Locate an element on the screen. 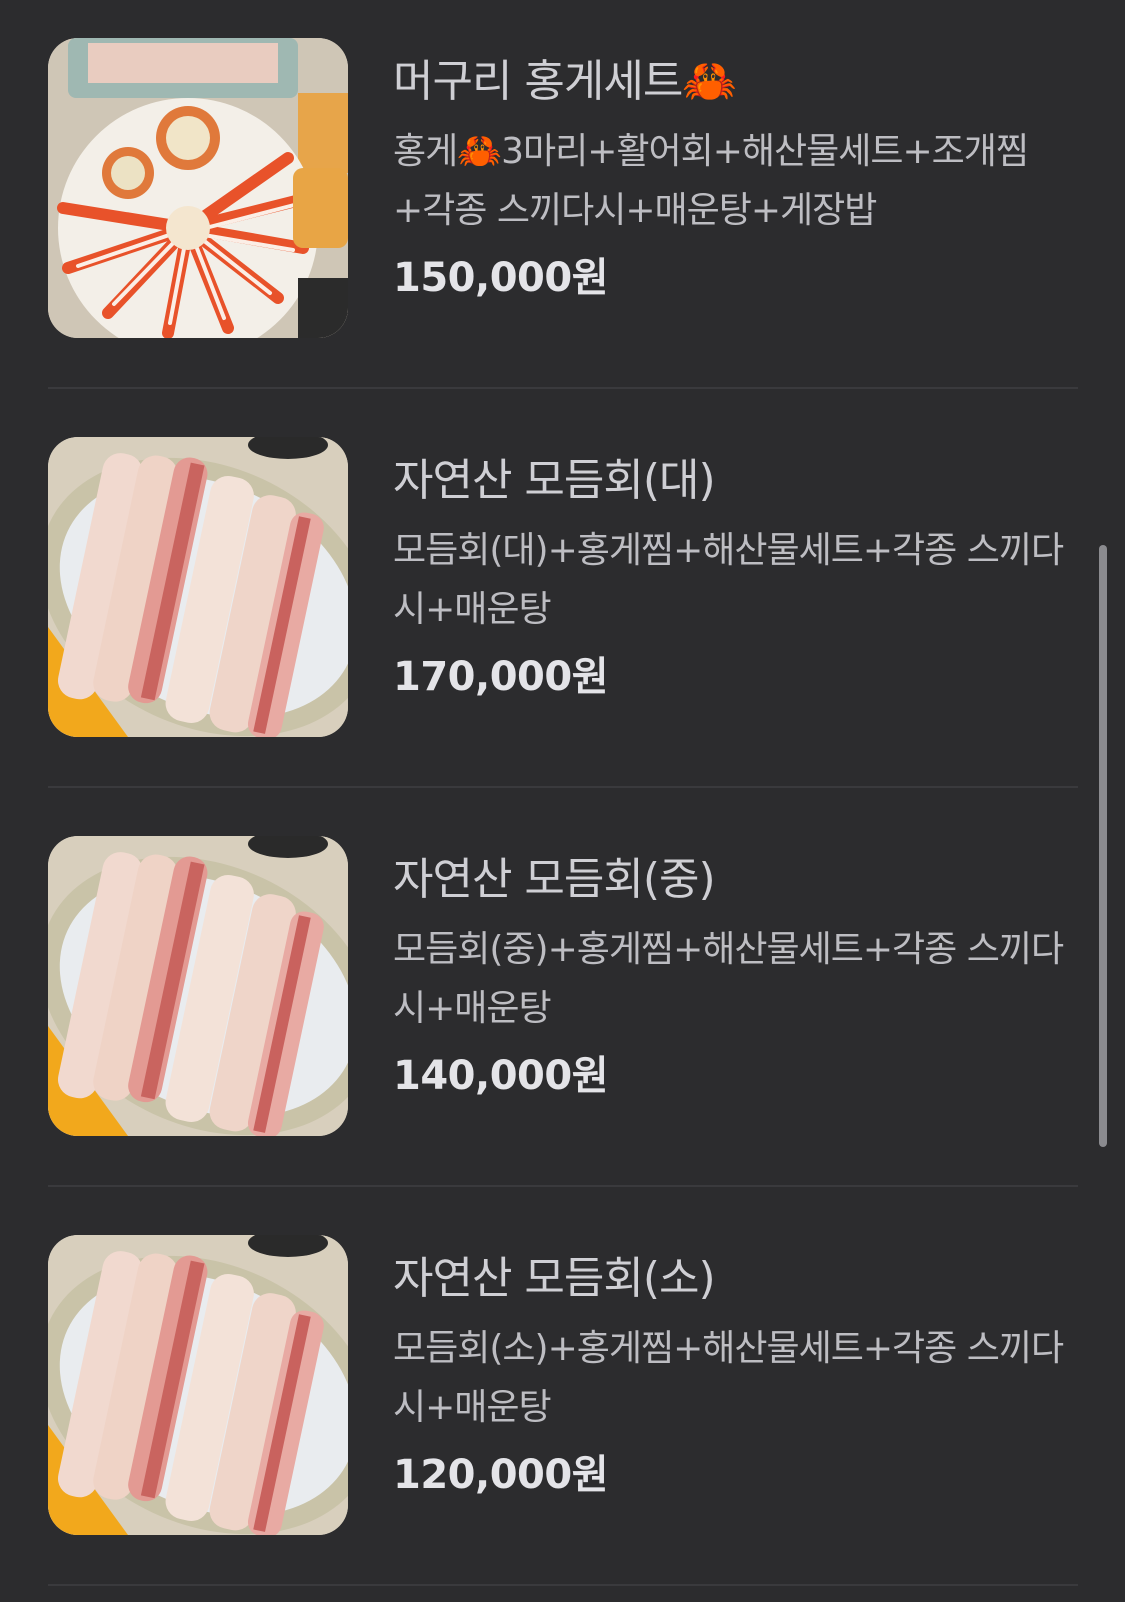  menu-item-description: 모듬회(소)+홍게찜+해산물세트+각종 스끼다시+매운탕 is located at coordinates (728, 1378).